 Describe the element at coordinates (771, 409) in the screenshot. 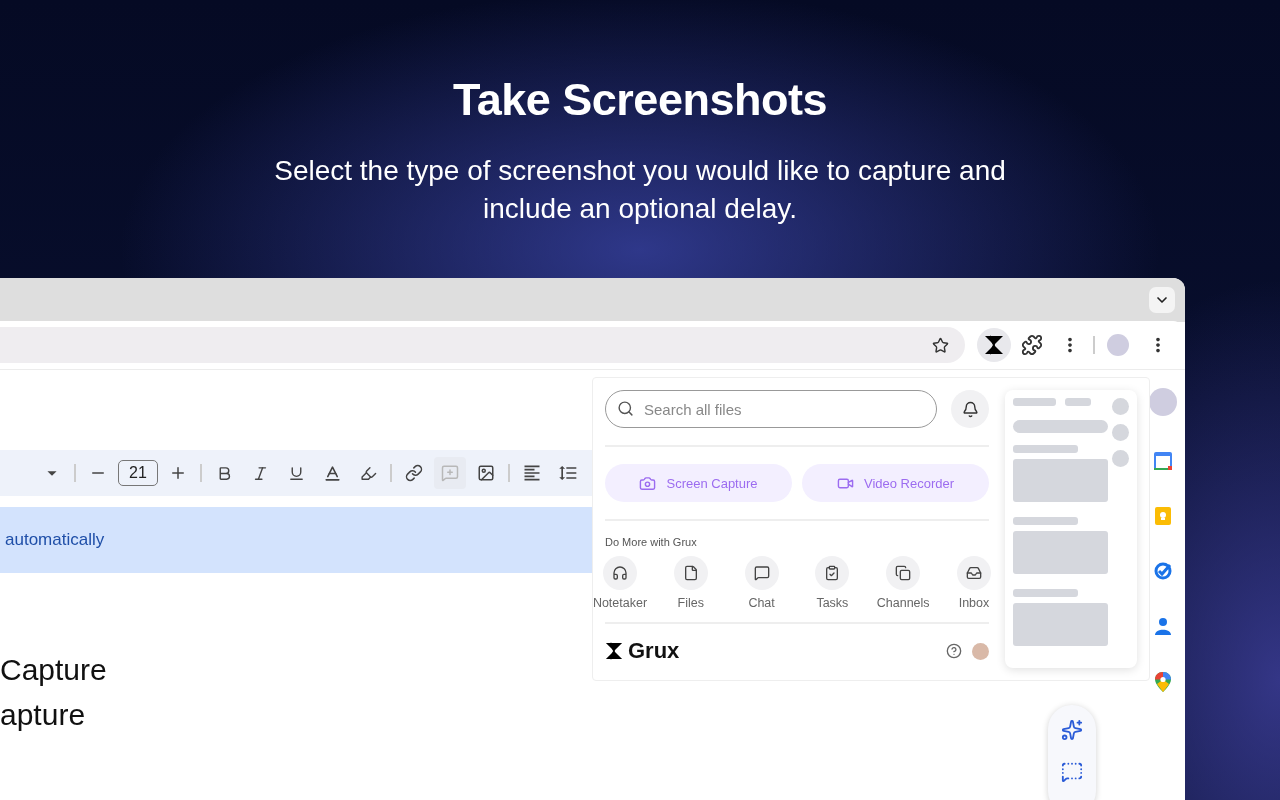

I see `search-field: Search all files` at that location.